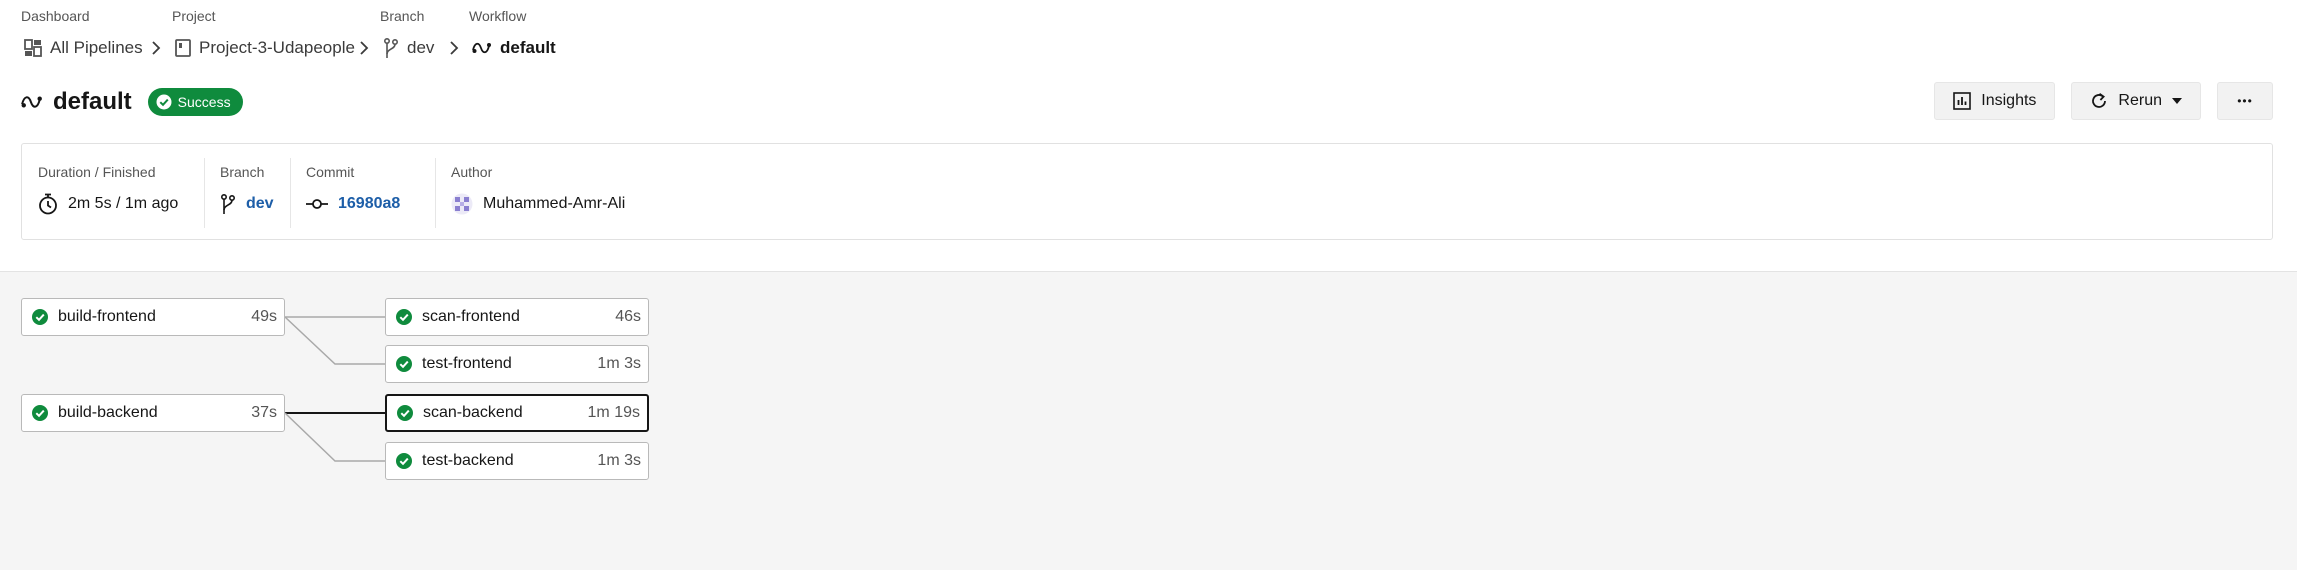  I want to click on job-duration: 1m 19s, so click(613, 412).